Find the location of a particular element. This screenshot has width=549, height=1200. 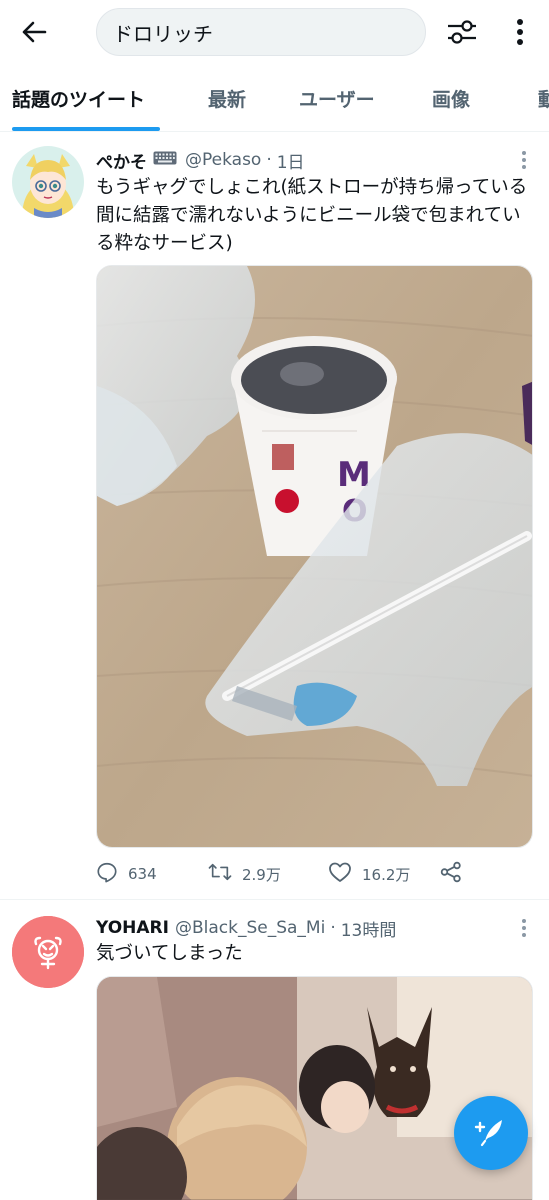

tweet-time: 13時間 is located at coordinates (369, 928).